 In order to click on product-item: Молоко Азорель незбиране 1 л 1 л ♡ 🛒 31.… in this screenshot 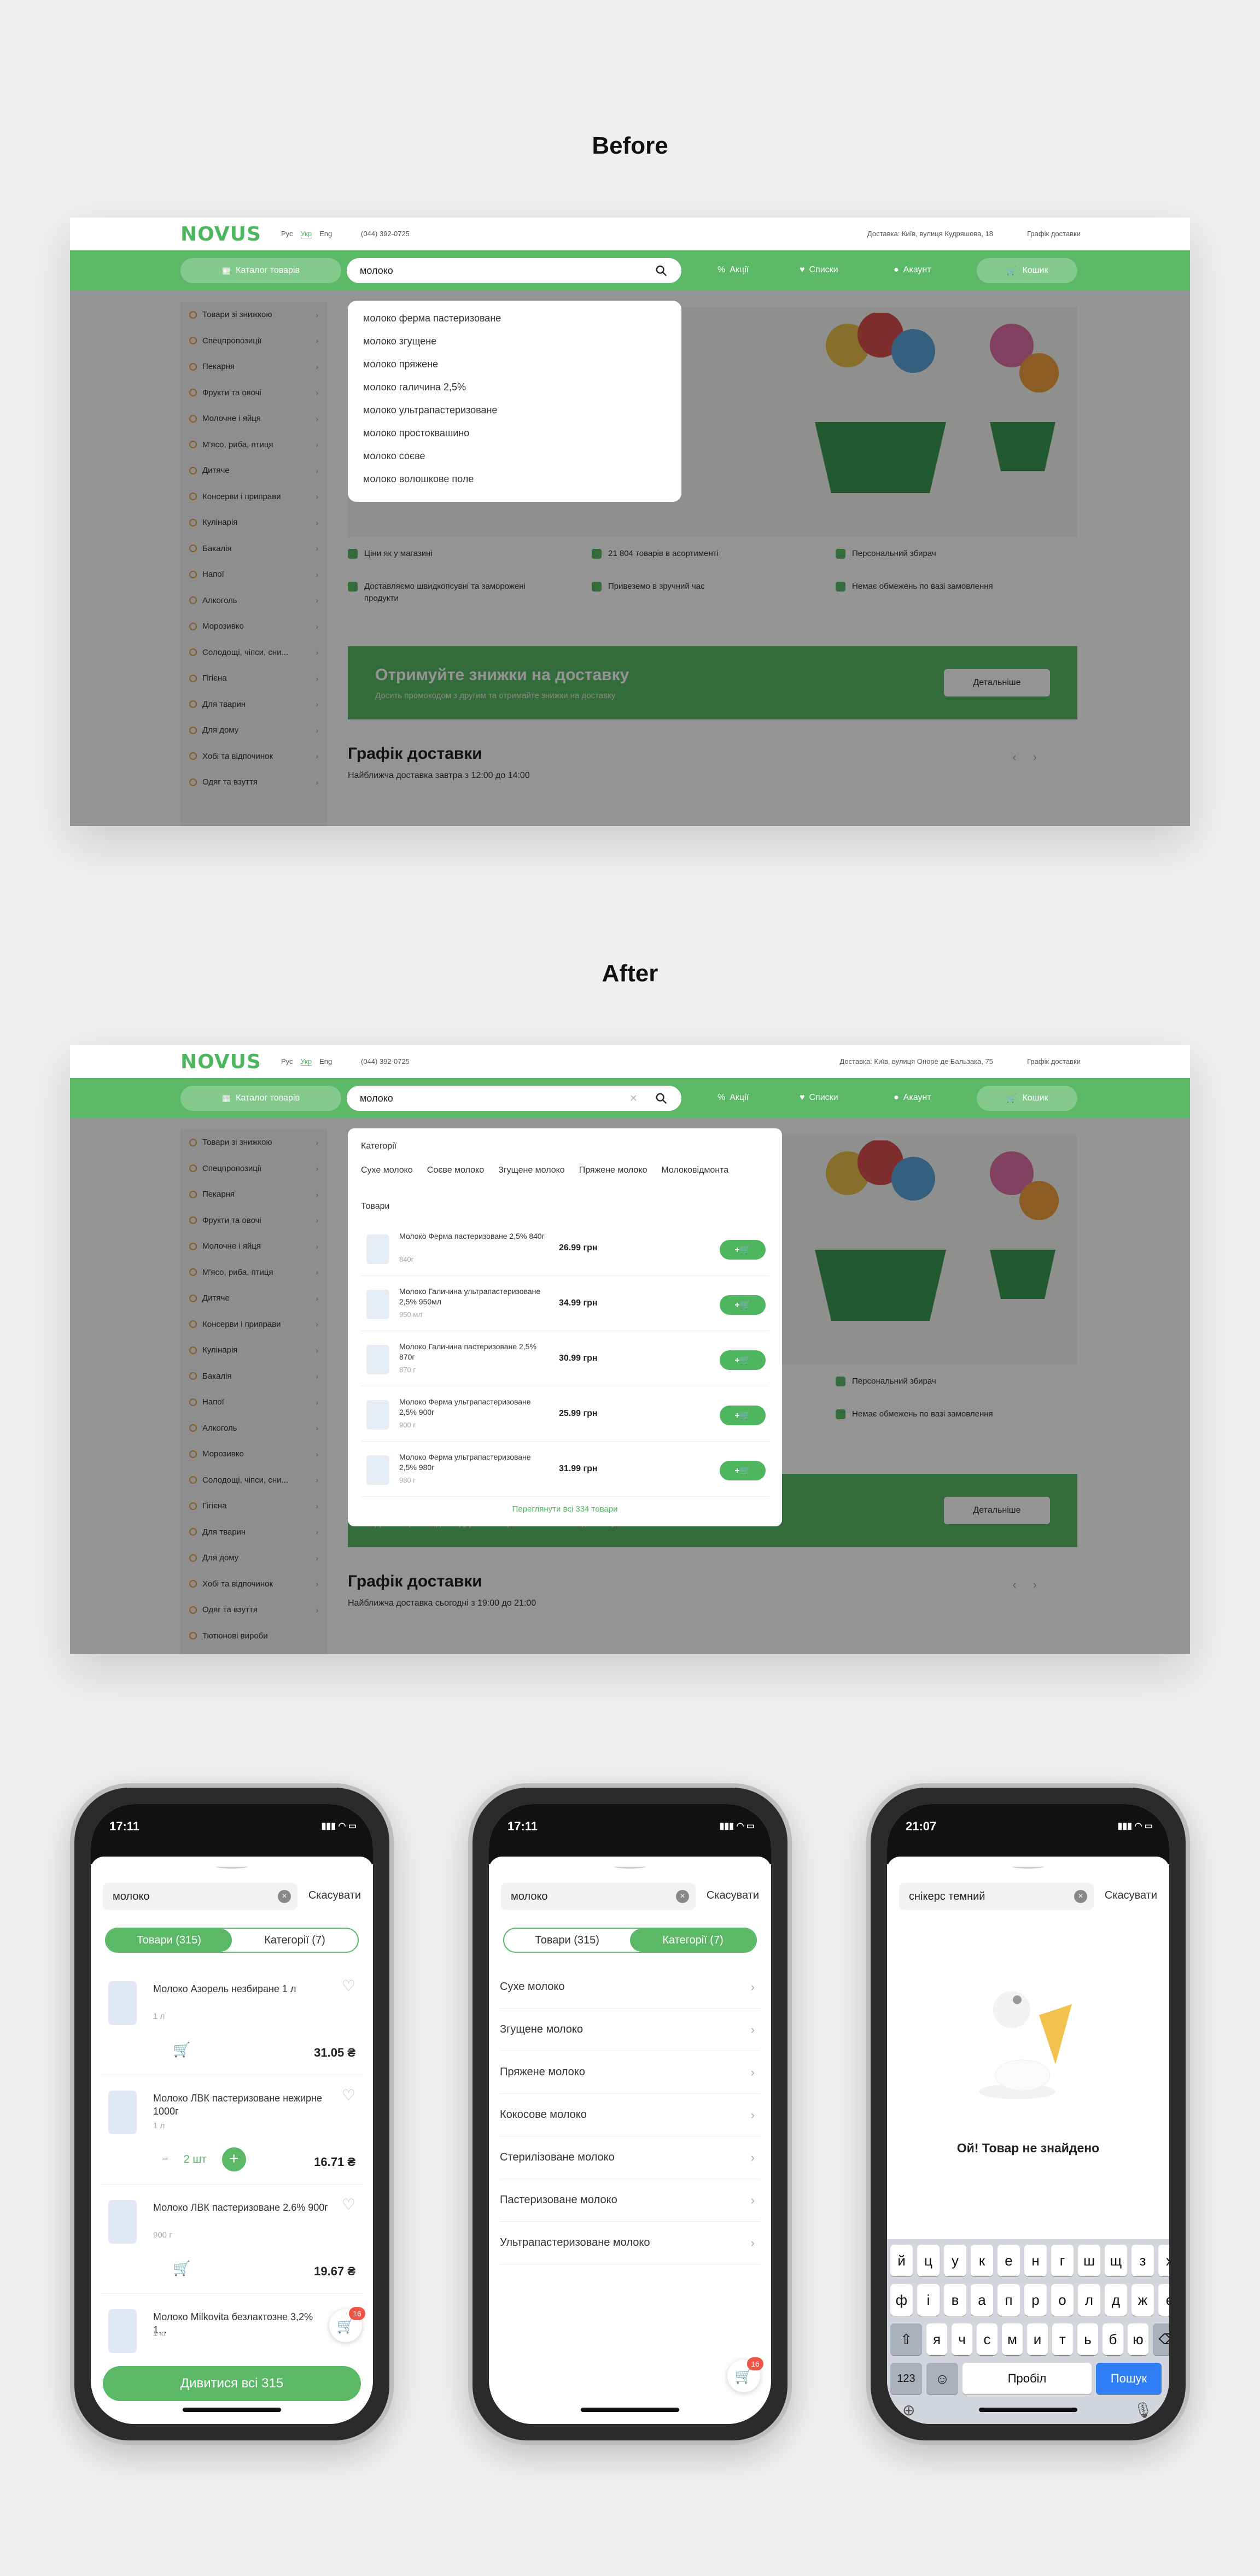, I will do `click(232, 2021)`.